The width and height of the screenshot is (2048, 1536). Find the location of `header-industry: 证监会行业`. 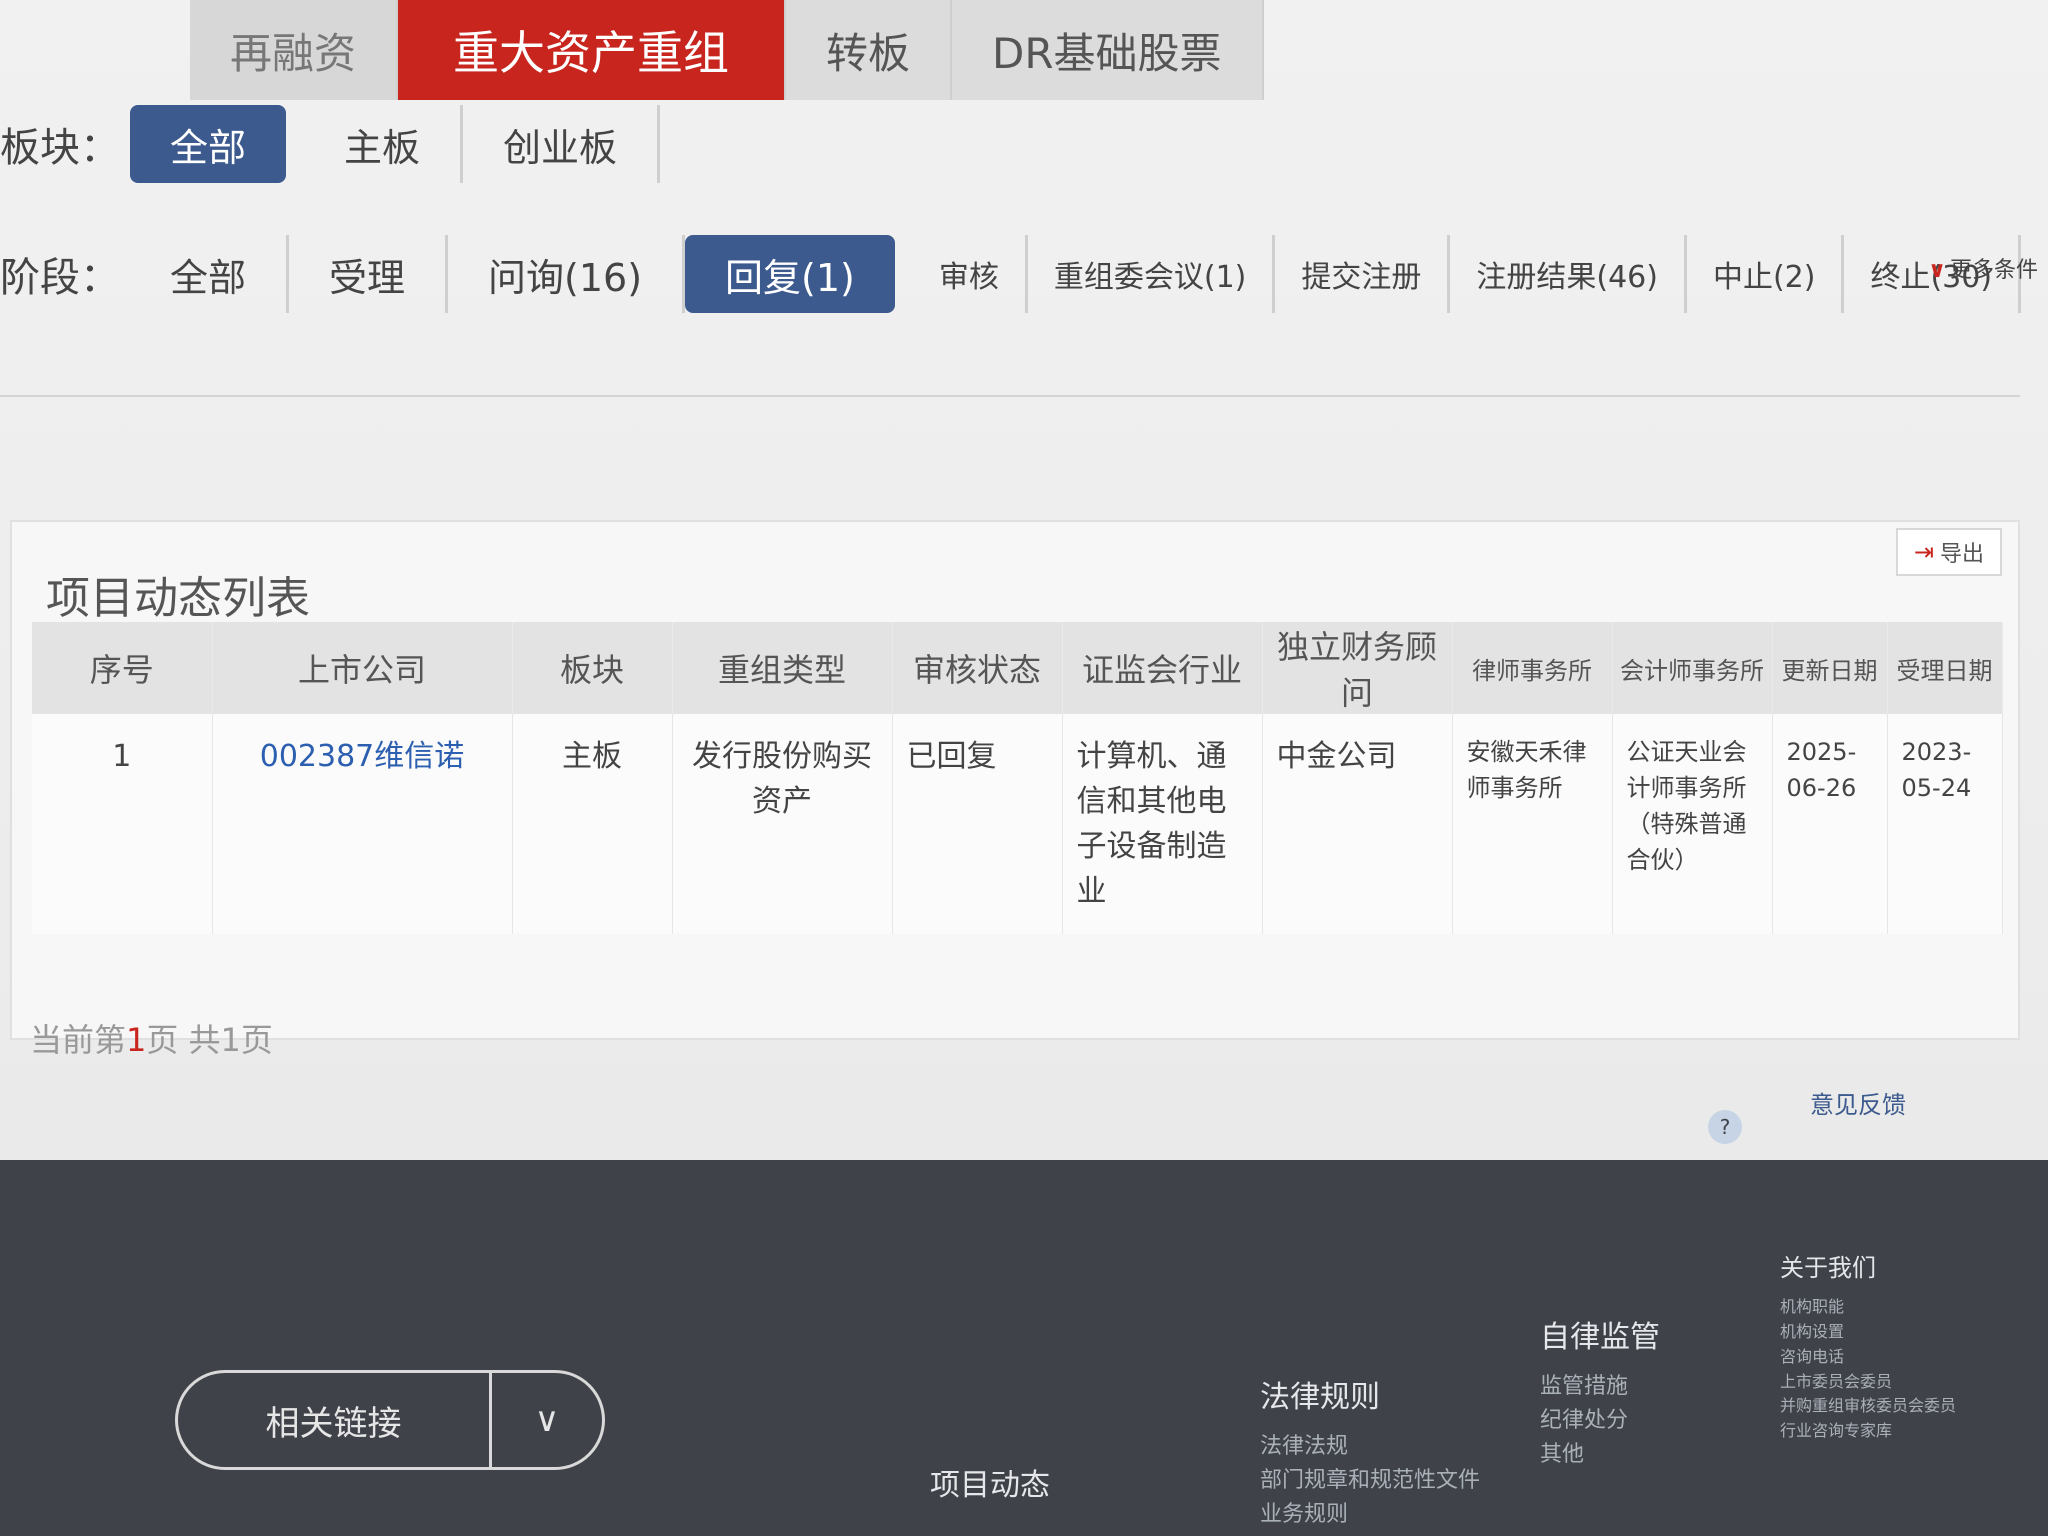

header-industry: 证监会行业 is located at coordinates (1162, 668).